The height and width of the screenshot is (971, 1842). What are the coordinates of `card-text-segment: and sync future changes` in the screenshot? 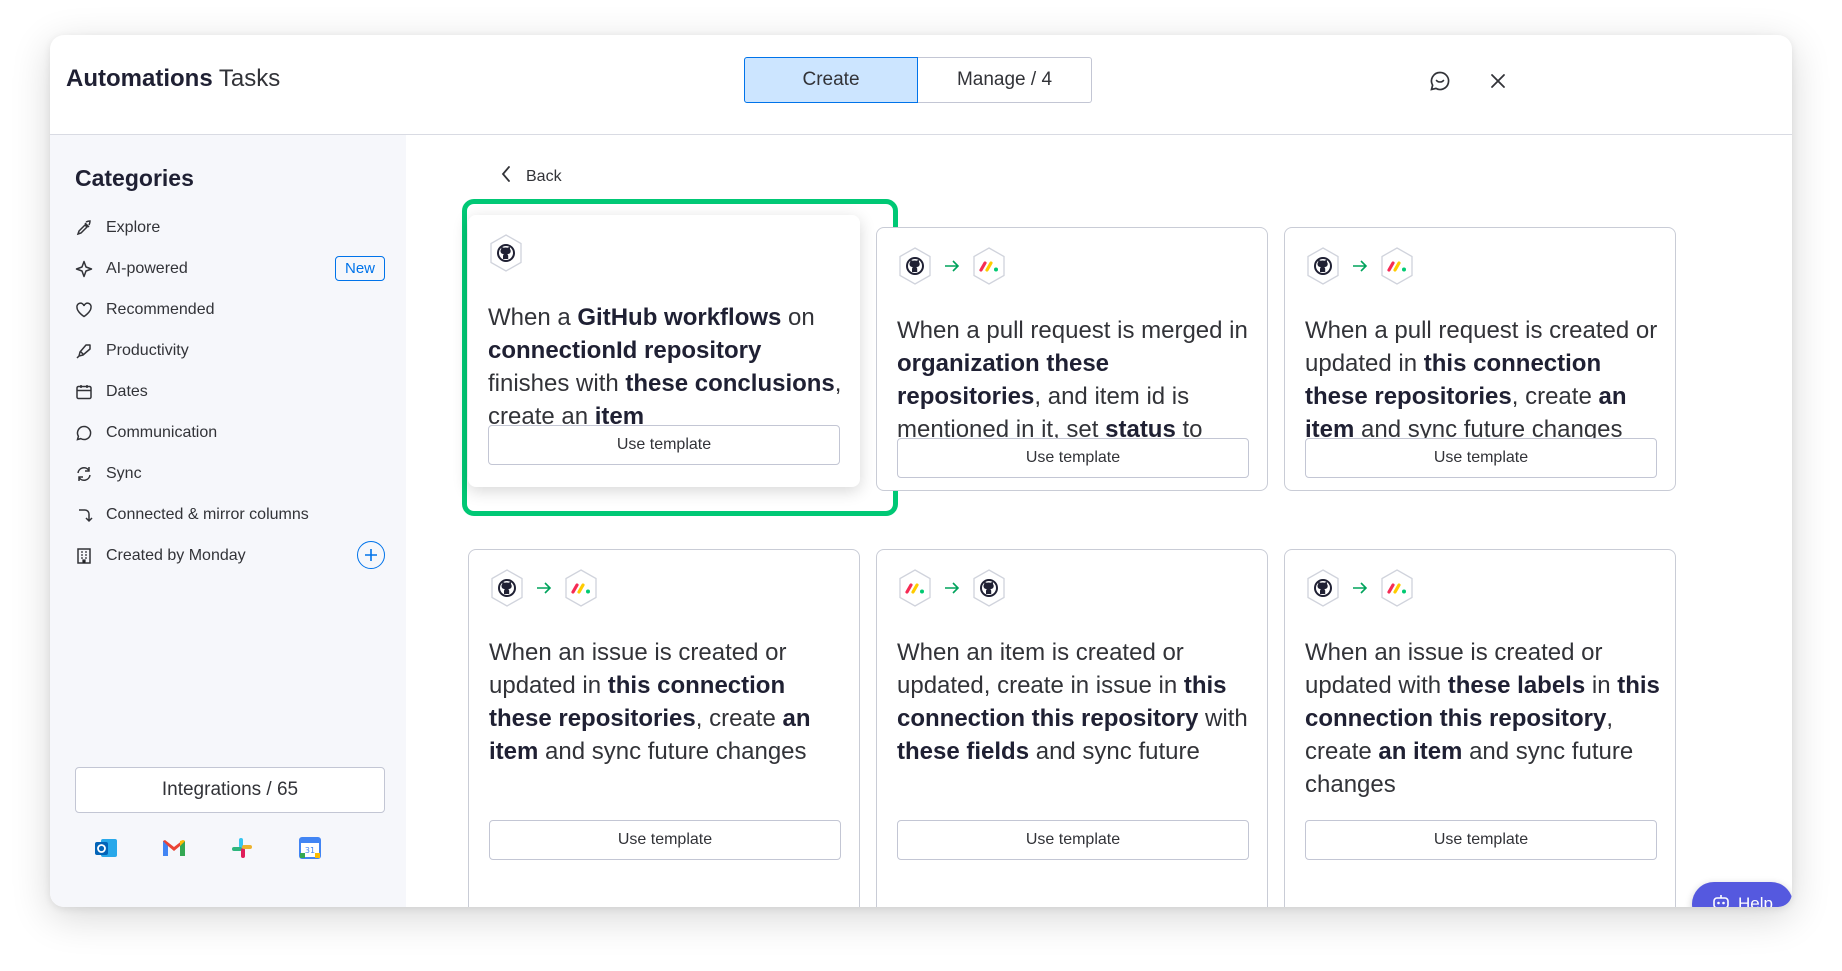 It's located at (672, 751).